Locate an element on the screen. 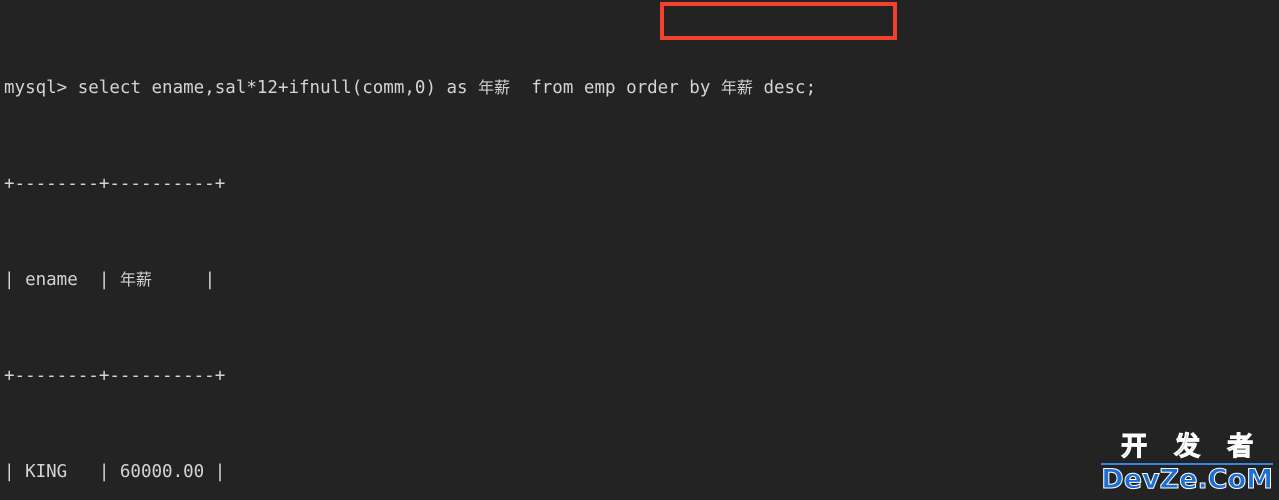  watermark: 开 发 者 DevZe.CoM is located at coordinates (1187, 463).